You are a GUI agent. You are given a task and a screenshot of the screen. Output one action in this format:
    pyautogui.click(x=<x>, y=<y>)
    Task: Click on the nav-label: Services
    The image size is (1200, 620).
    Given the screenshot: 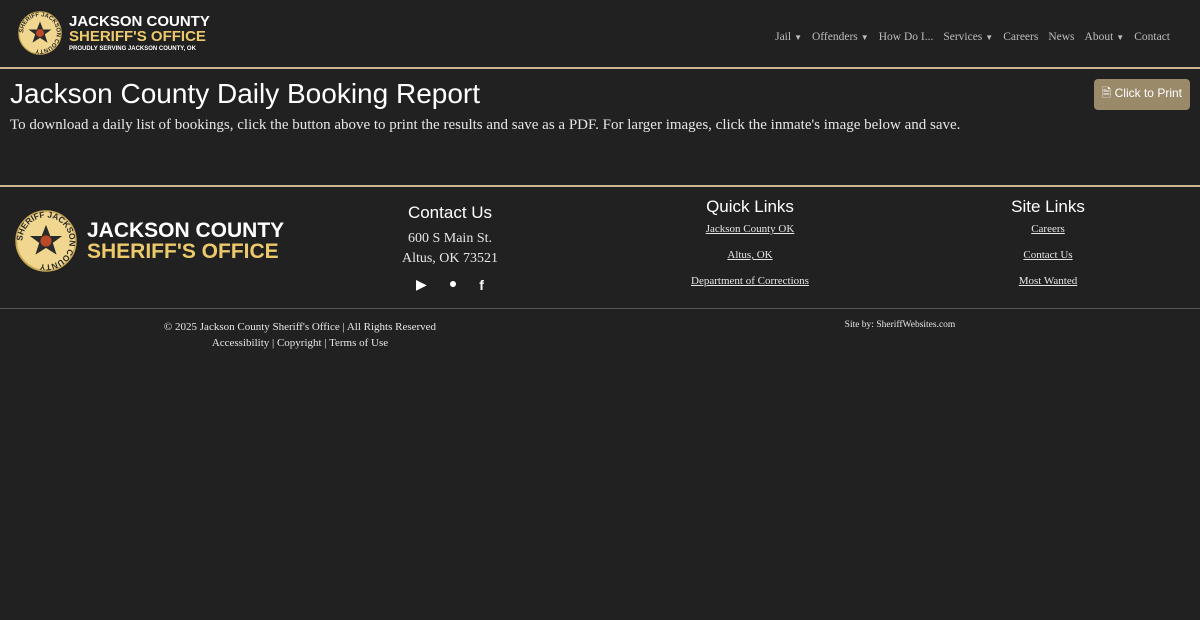 What is the action you would take?
    pyautogui.click(x=963, y=37)
    